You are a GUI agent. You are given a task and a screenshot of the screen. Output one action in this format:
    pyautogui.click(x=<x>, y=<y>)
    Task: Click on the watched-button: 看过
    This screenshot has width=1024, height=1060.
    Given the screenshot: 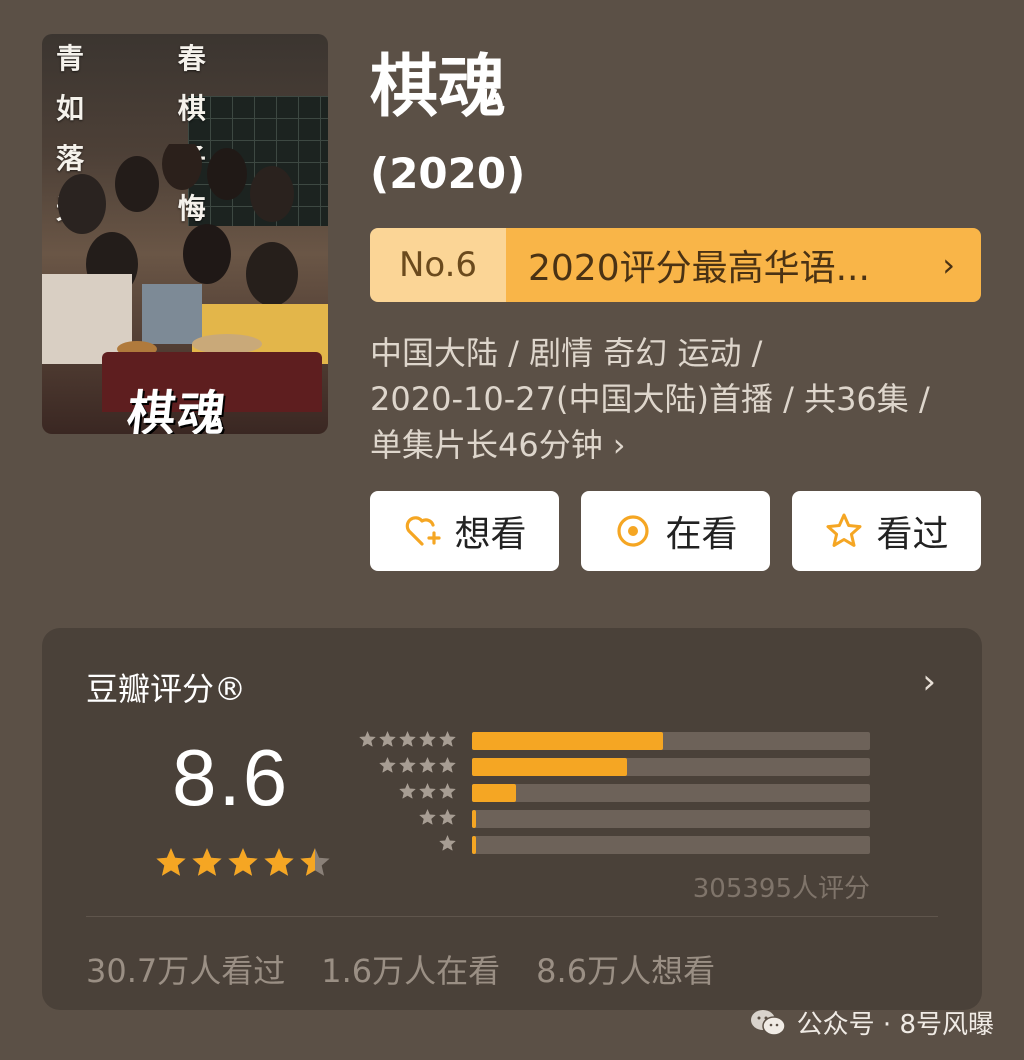 What is the action you would take?
    pyautogui.click(x=886, y=531)
    